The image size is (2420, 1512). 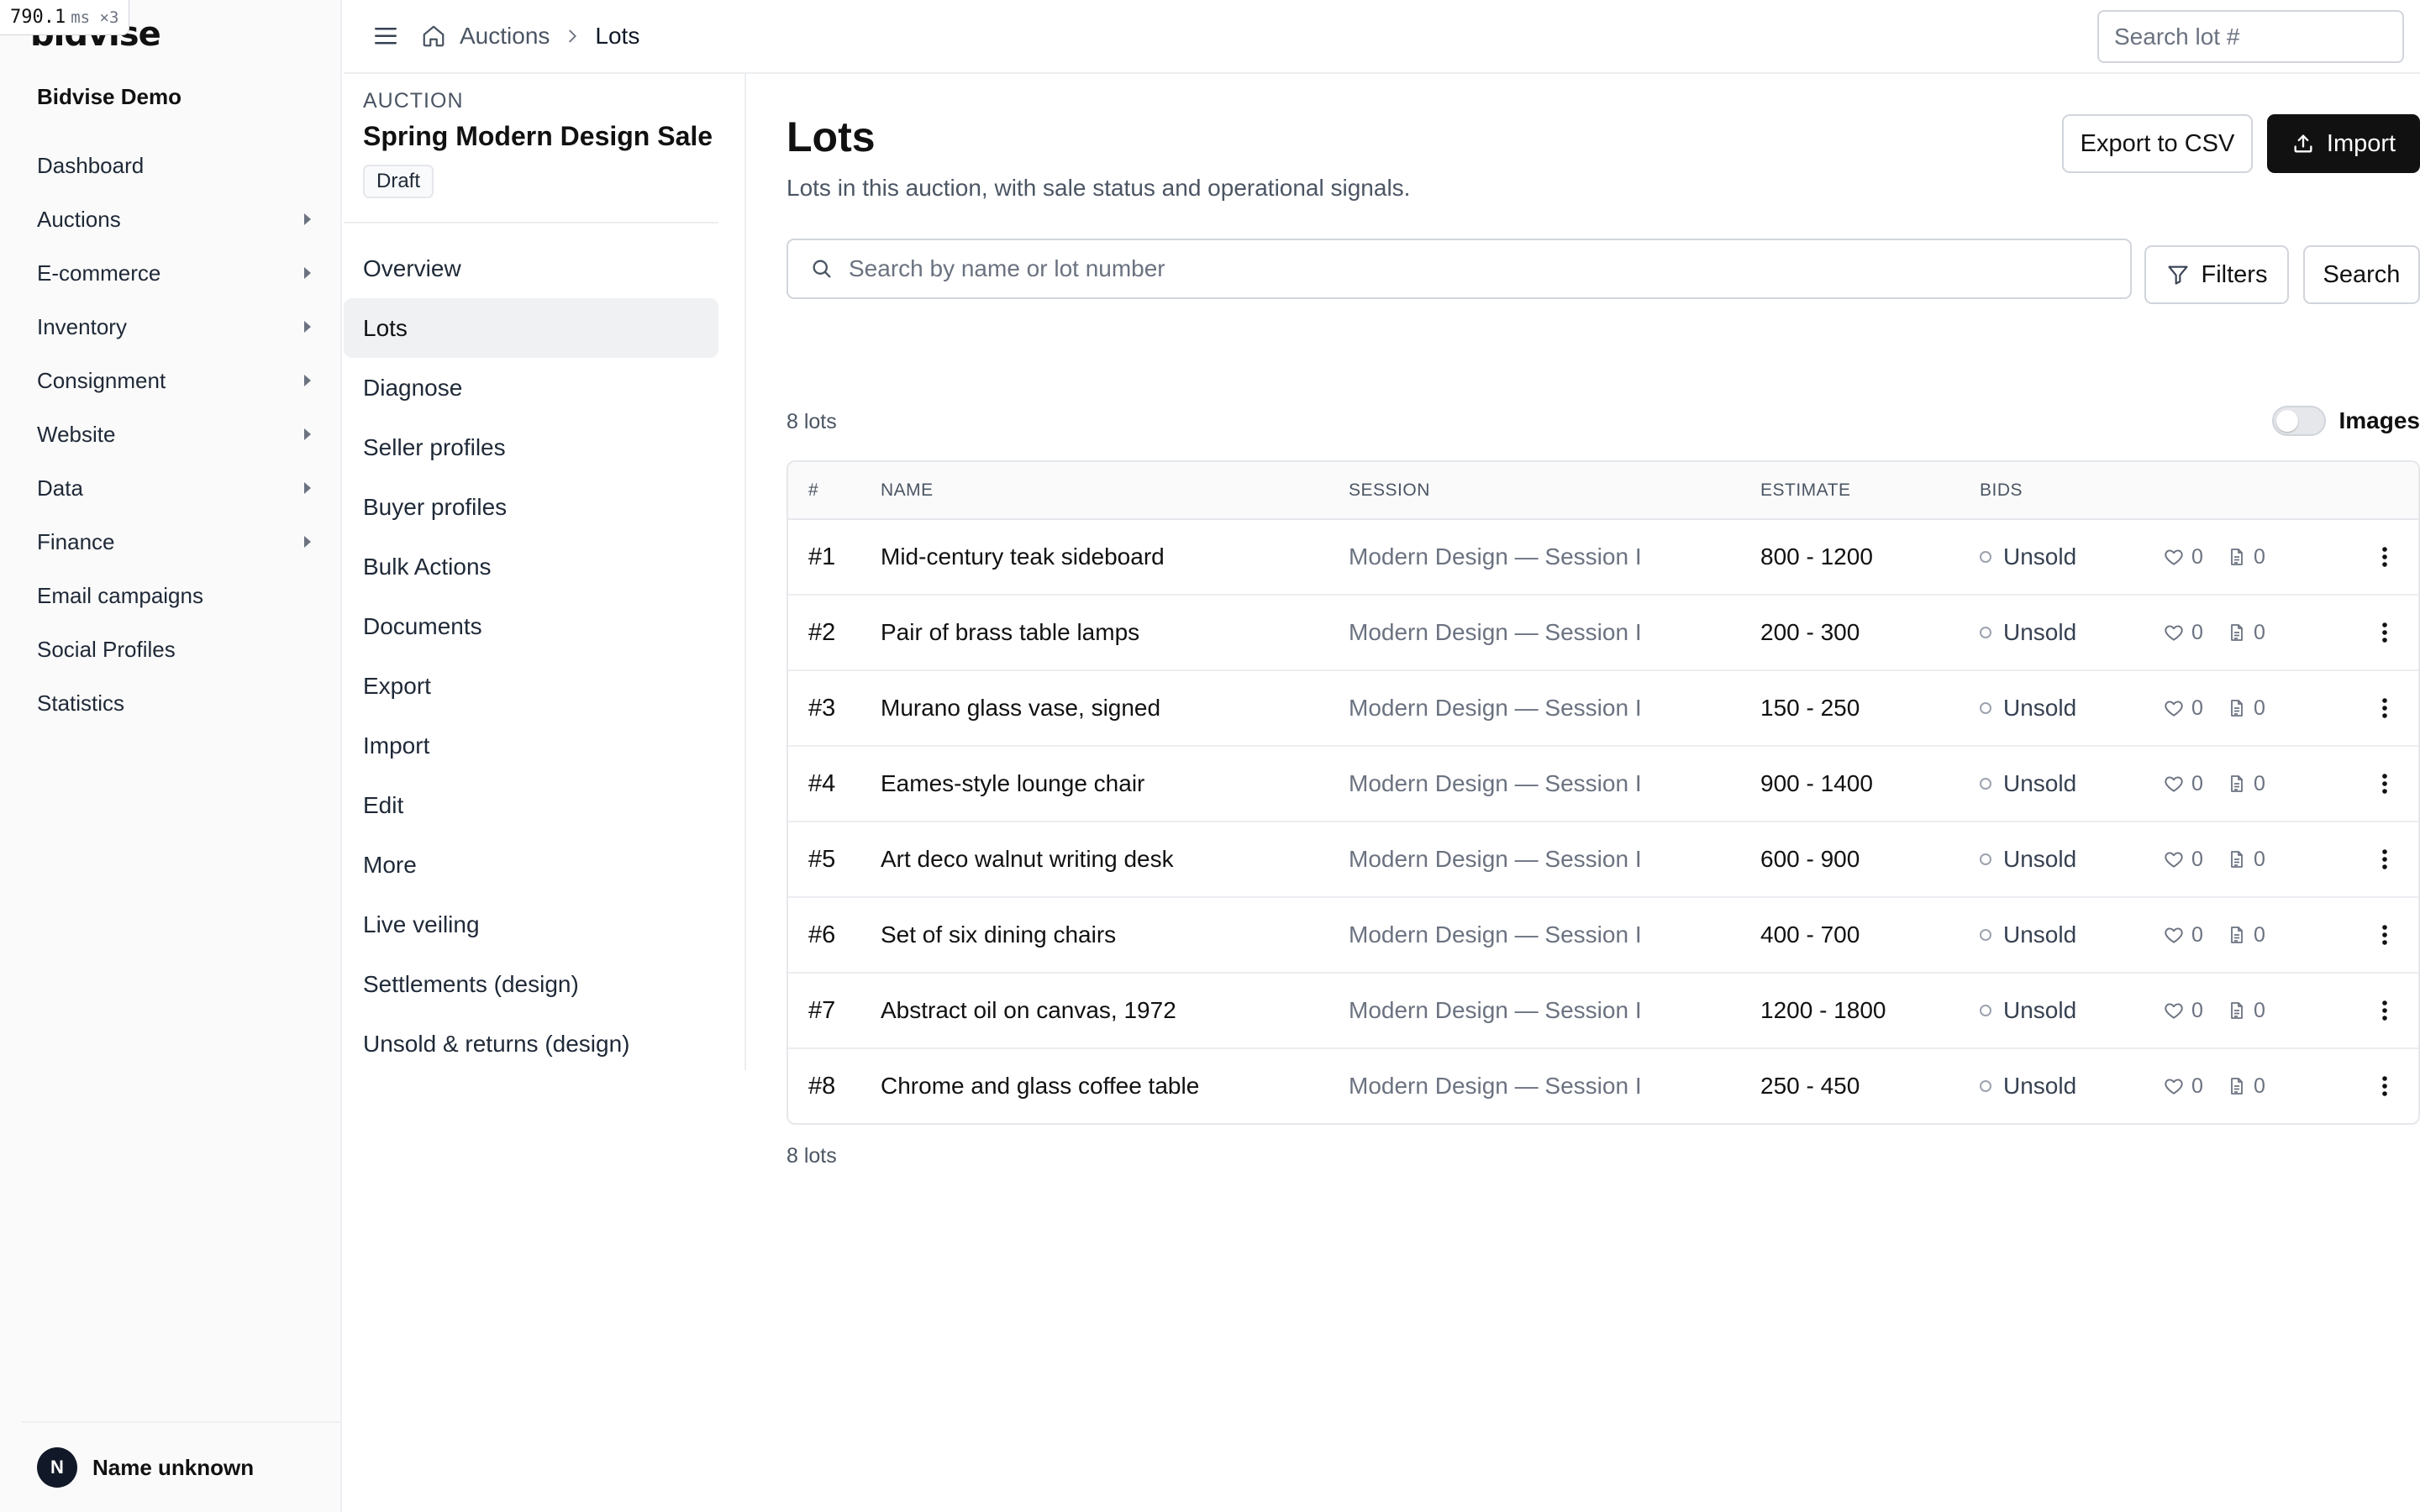 What do you see at coordinates (1027, 859) in the screenshot?
I see `lot-name: Art deco walnut writing desk` at bounding box center [1027, 859].